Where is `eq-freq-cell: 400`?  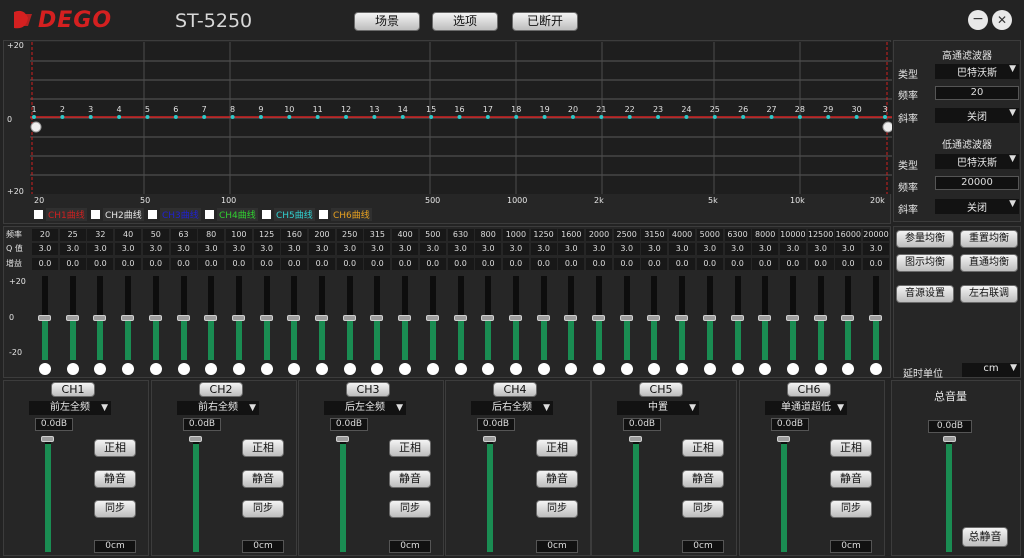
eq-freq-cell: 400 is located at coordinates (405, 235).